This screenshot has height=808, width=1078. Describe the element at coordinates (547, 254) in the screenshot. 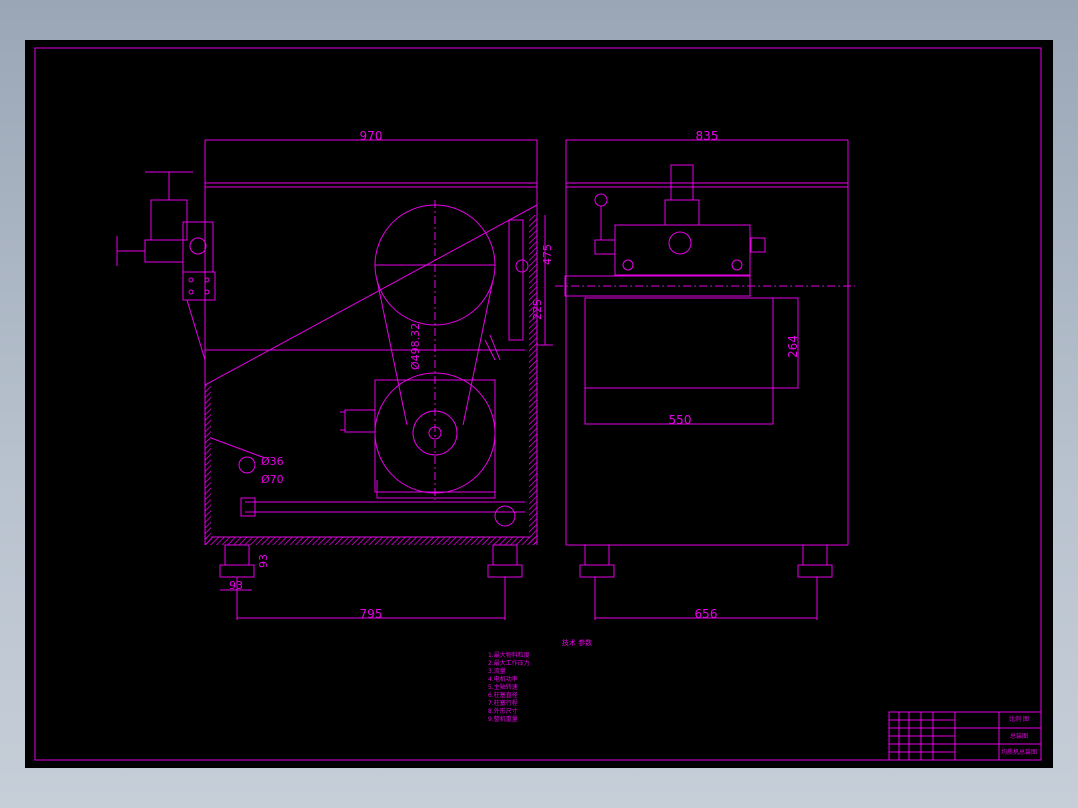

I see `dim-475: 475` at that location.